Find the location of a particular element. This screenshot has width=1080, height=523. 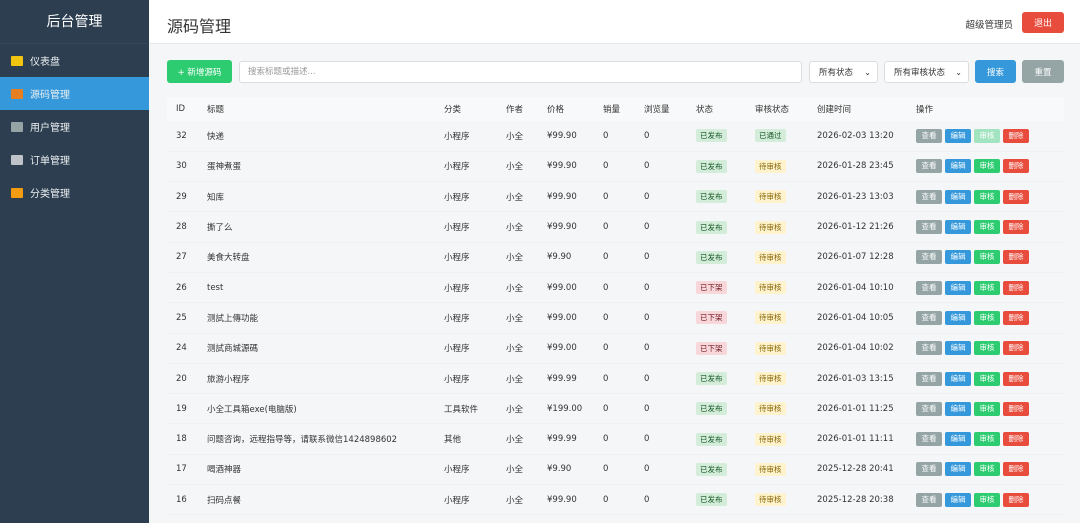

sidebar-item-3: 订单管理 is located at coordinates (74, 159).